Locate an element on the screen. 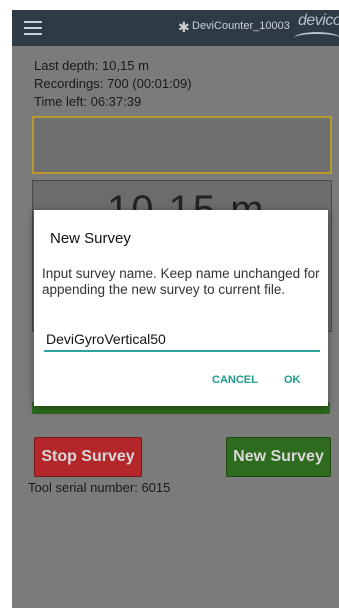 This screenshot has height=608, width=339. new-survey-button: New Survey is located at coordinates (278, 457).